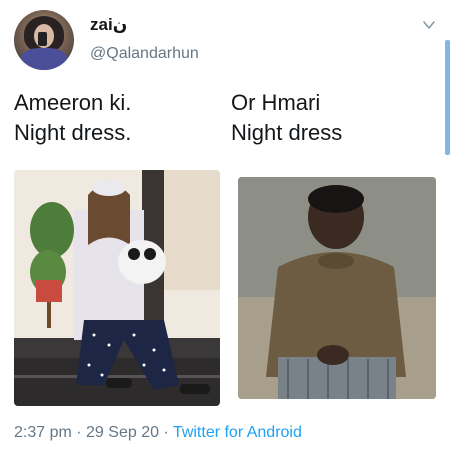 The height and width of the screenshot is (449, 450). Describe the element at coordinates (43, 432) in the screenshot. I see `tweet-time: 2:37 pm` at that location.